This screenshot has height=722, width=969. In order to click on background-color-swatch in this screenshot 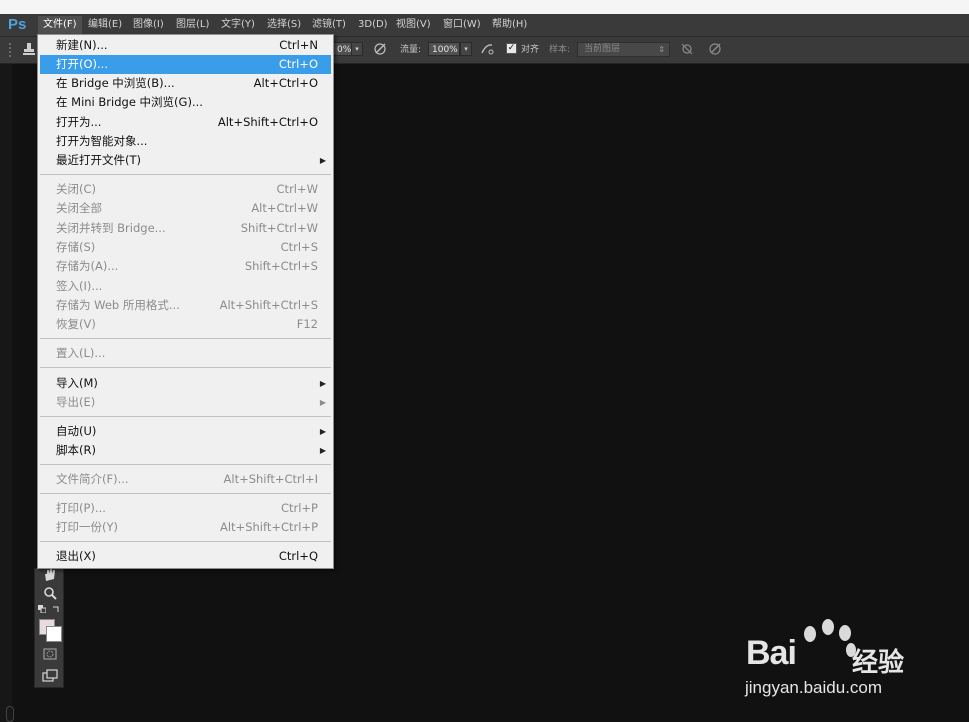, I will do `click(54, 634)`.